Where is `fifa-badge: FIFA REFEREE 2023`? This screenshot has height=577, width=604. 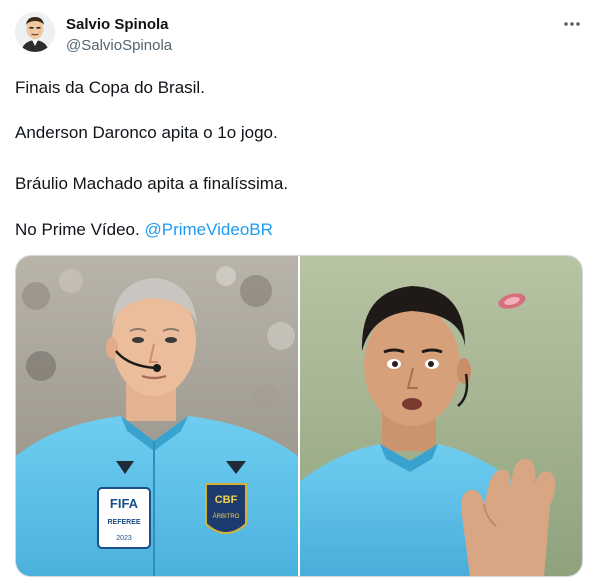 fifa-badge: FIFA REFEREE 2023 is located at coordinates (124, 518).